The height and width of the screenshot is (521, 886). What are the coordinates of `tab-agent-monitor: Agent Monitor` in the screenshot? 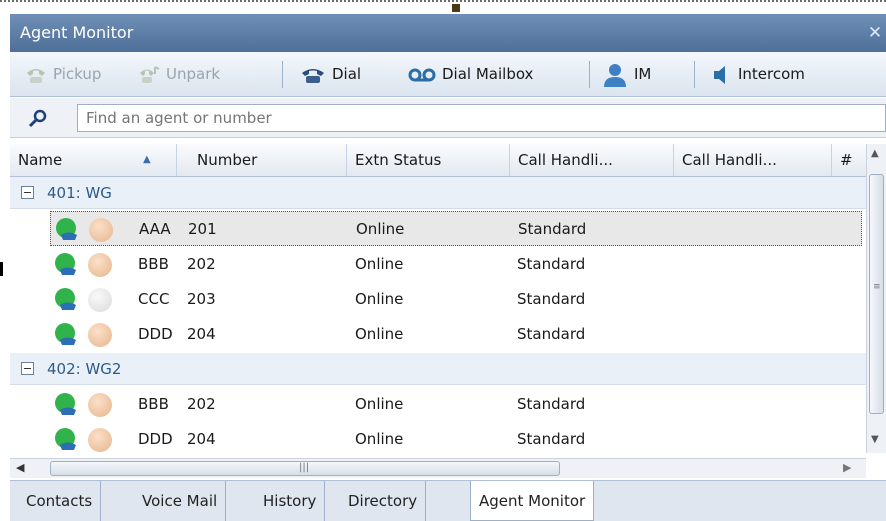 It's located at (532, 501).